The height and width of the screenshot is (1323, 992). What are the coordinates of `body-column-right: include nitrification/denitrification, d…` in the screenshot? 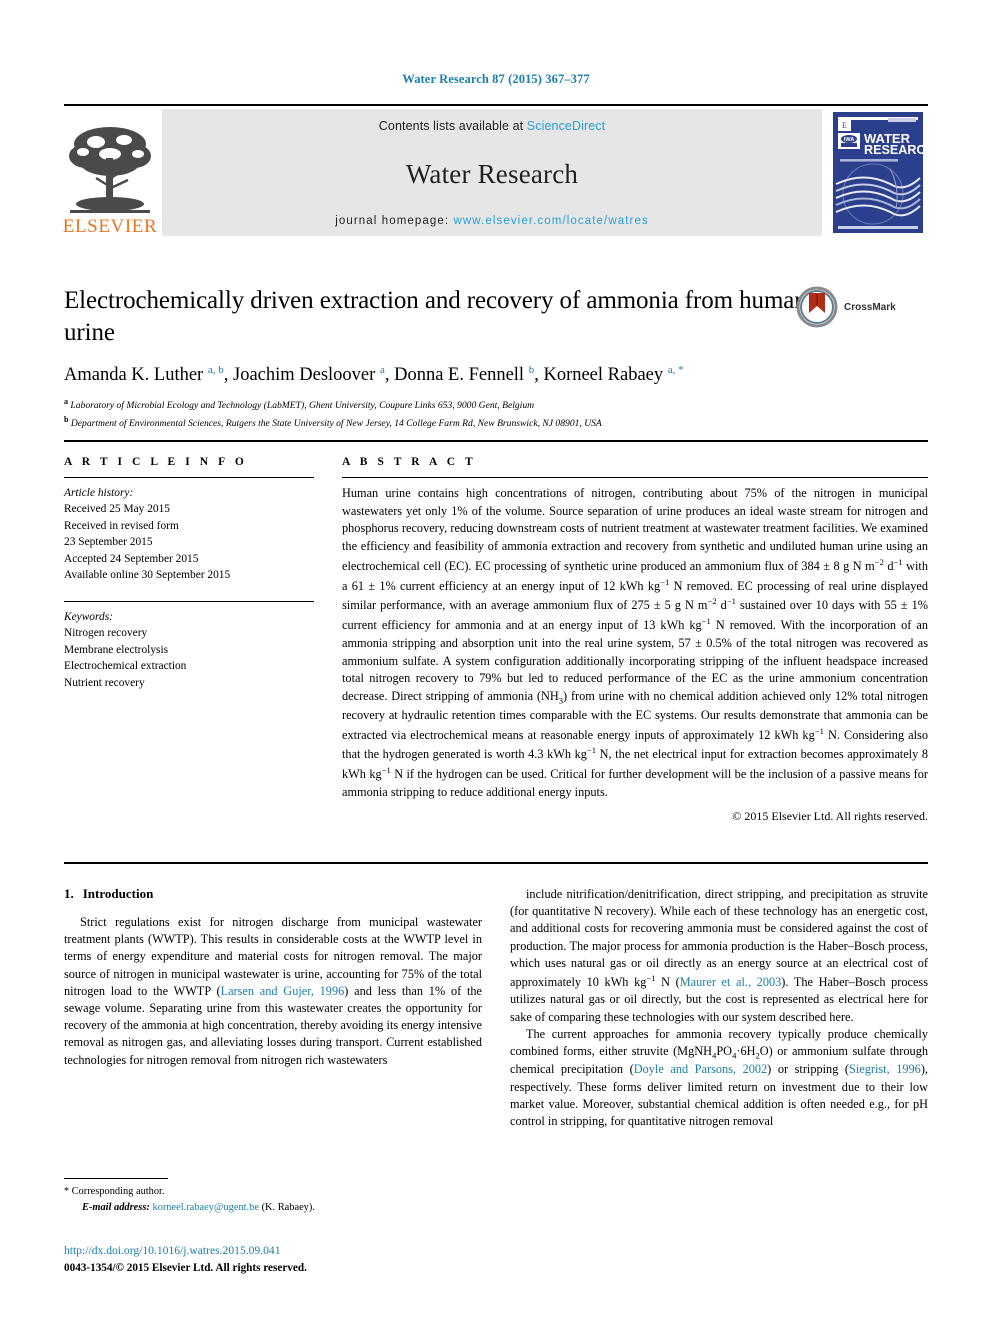 It's located at (719, 1008).